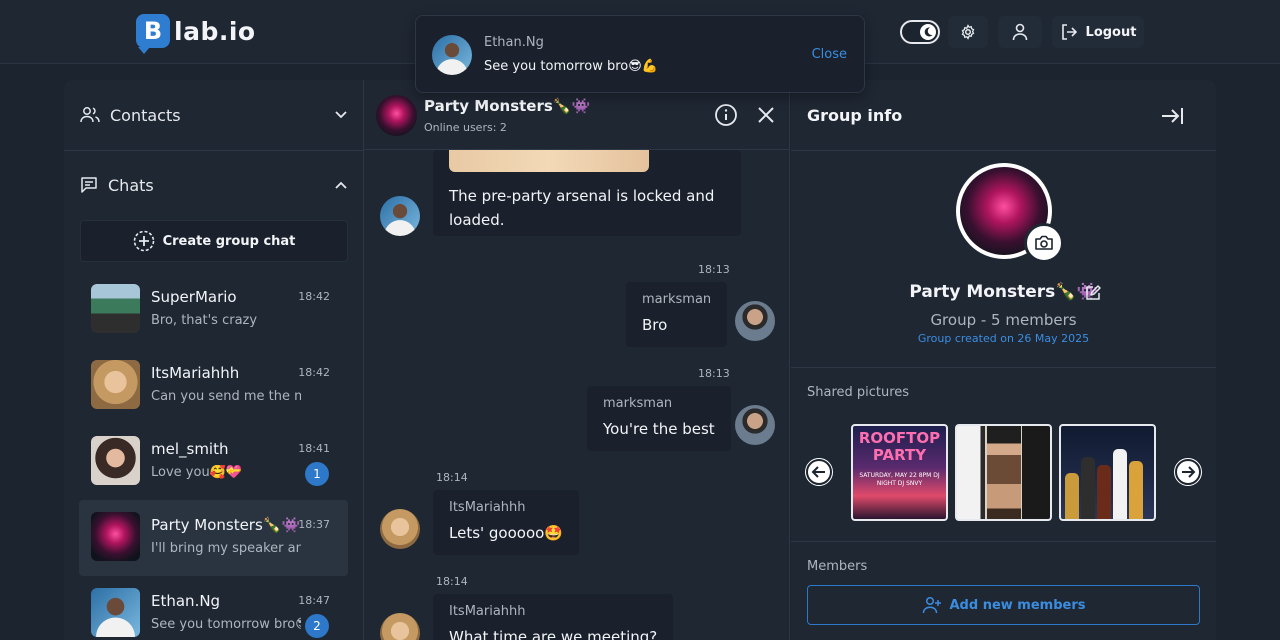 The height and width of the screenshot is (640, 1280). I want to click on chat-list-item: Ethan.Ng 18:47 See you tomorrow bro😎 2, so click(213, 608).